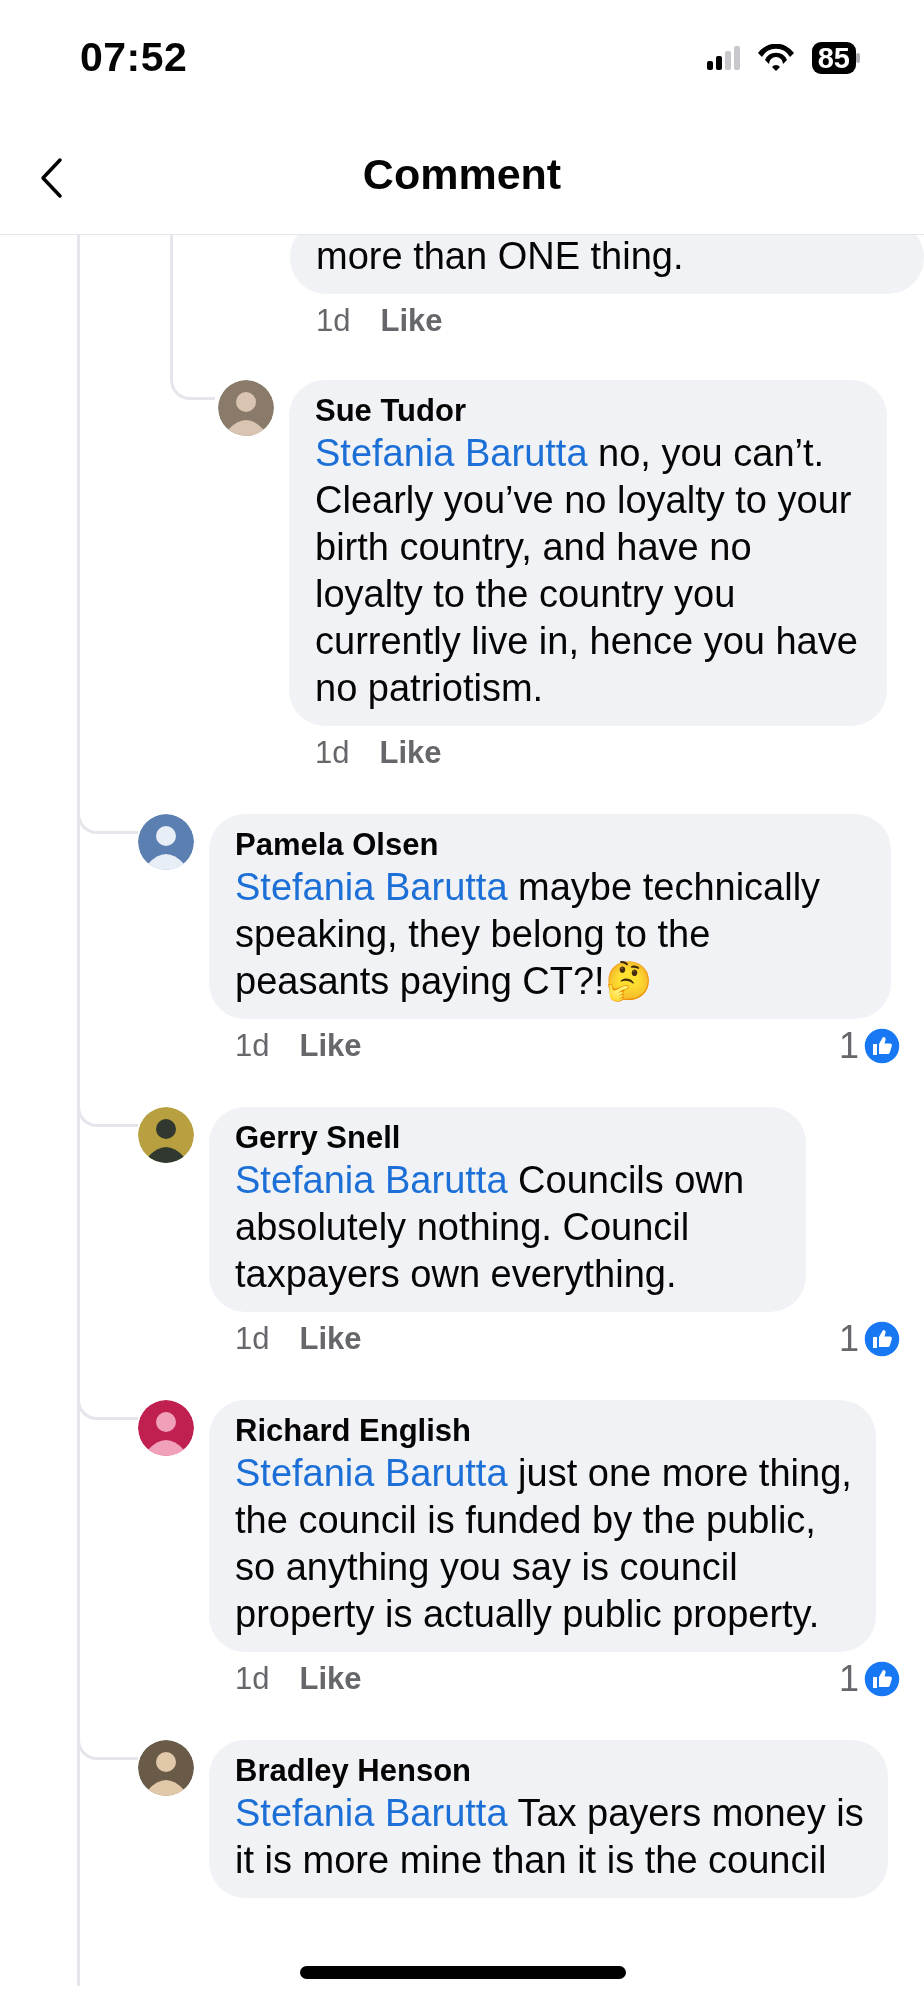 This screenshot has height=2000, width=924. I want to click on comment-text: Stefania Barutta Councils own absolutely nothing. Council taxpayers own everything., so click(490, 1227).